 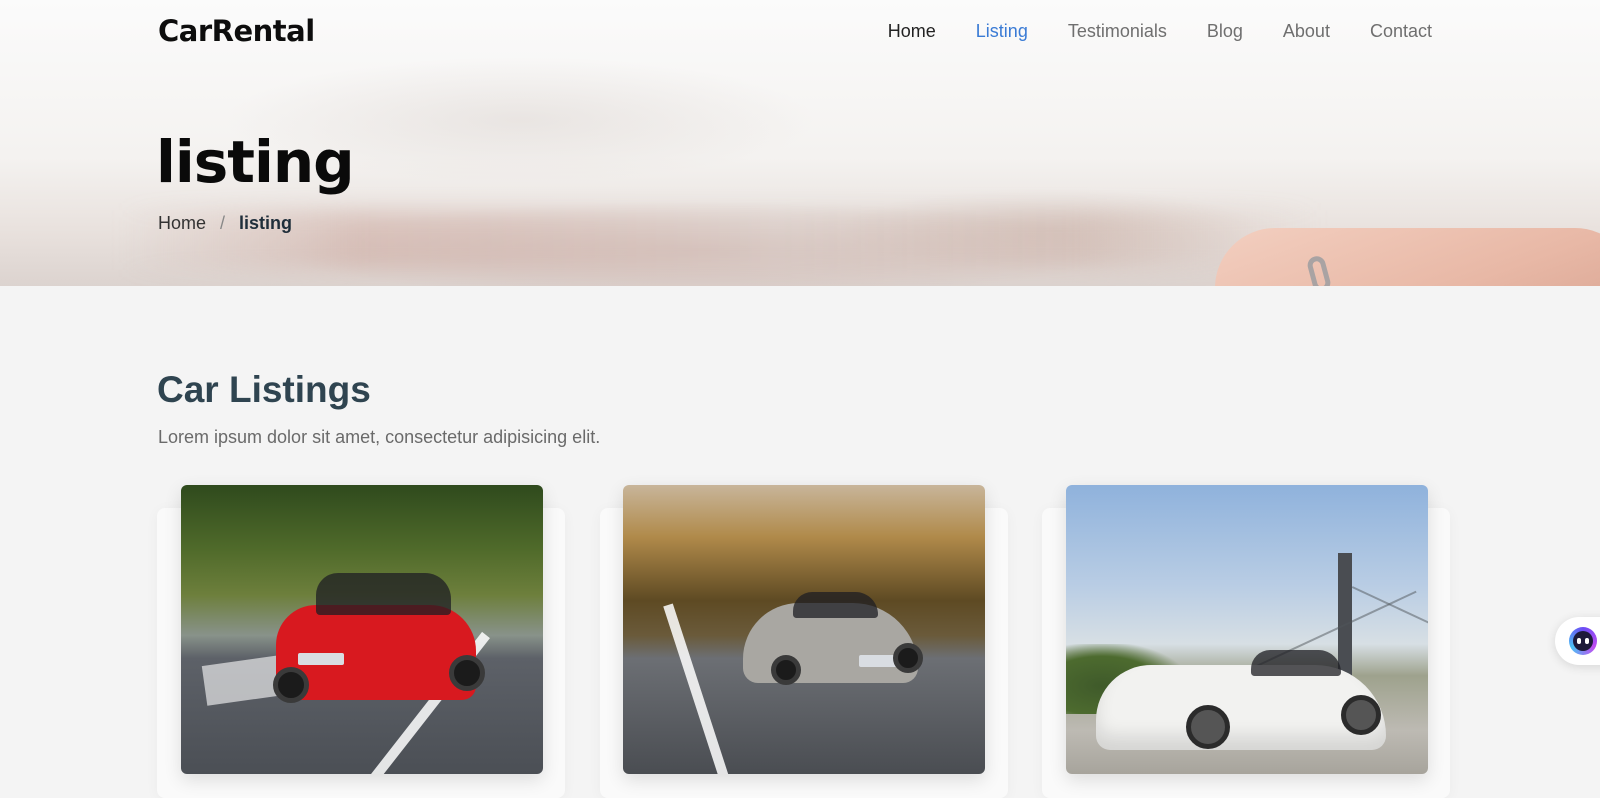 I want to click on breadcrumb: Home / listing, so click(x=225, y=223).